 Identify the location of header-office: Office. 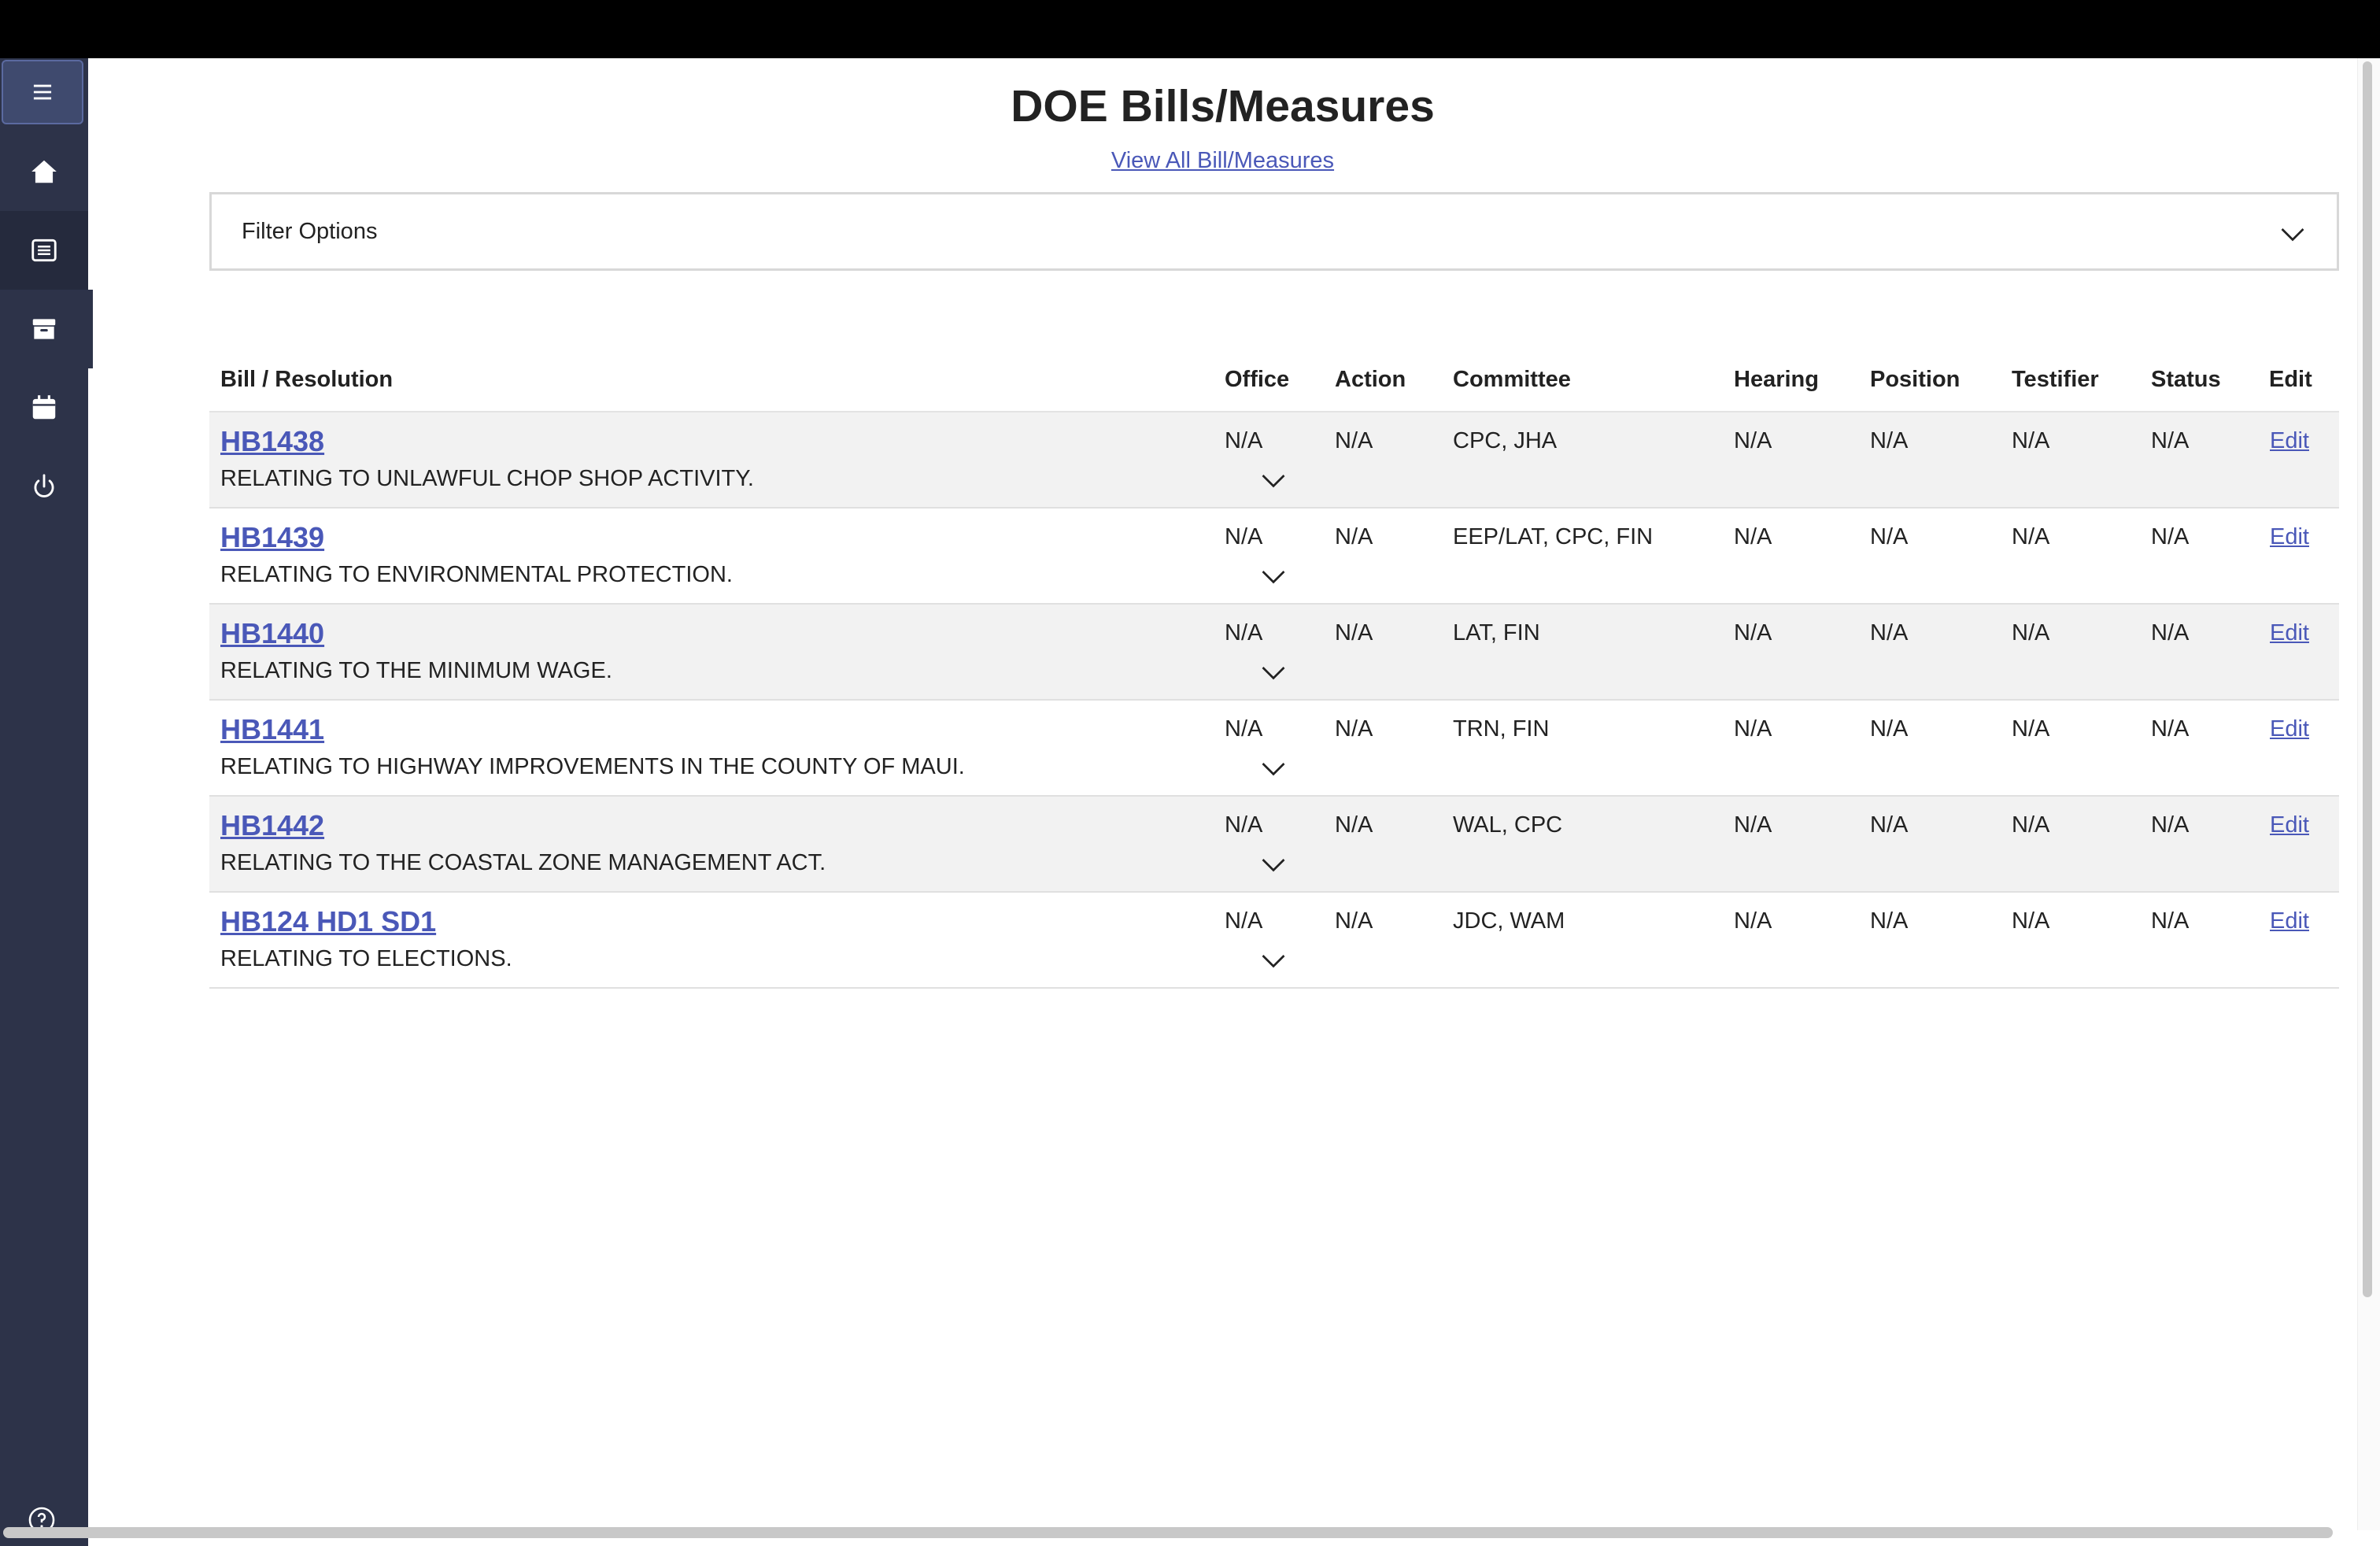
(1257, 379).